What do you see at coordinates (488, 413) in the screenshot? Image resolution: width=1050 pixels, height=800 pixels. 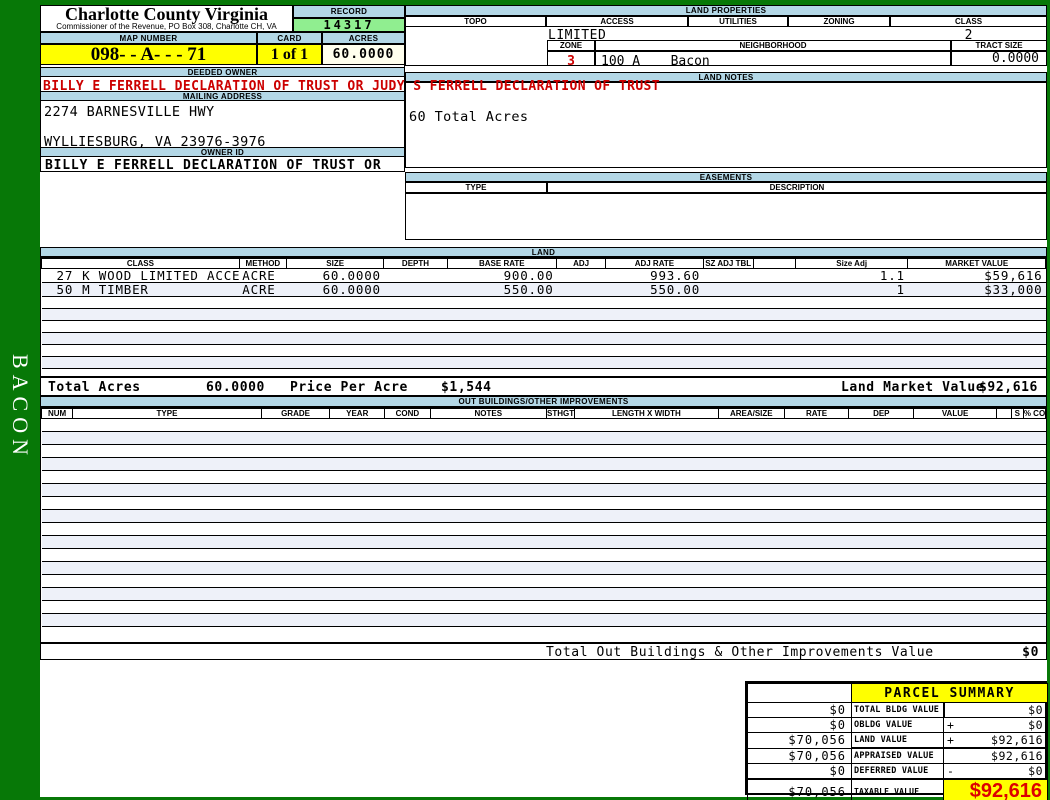 I see `ob-col-notes: NOTES` at bounding box center [488, 413].